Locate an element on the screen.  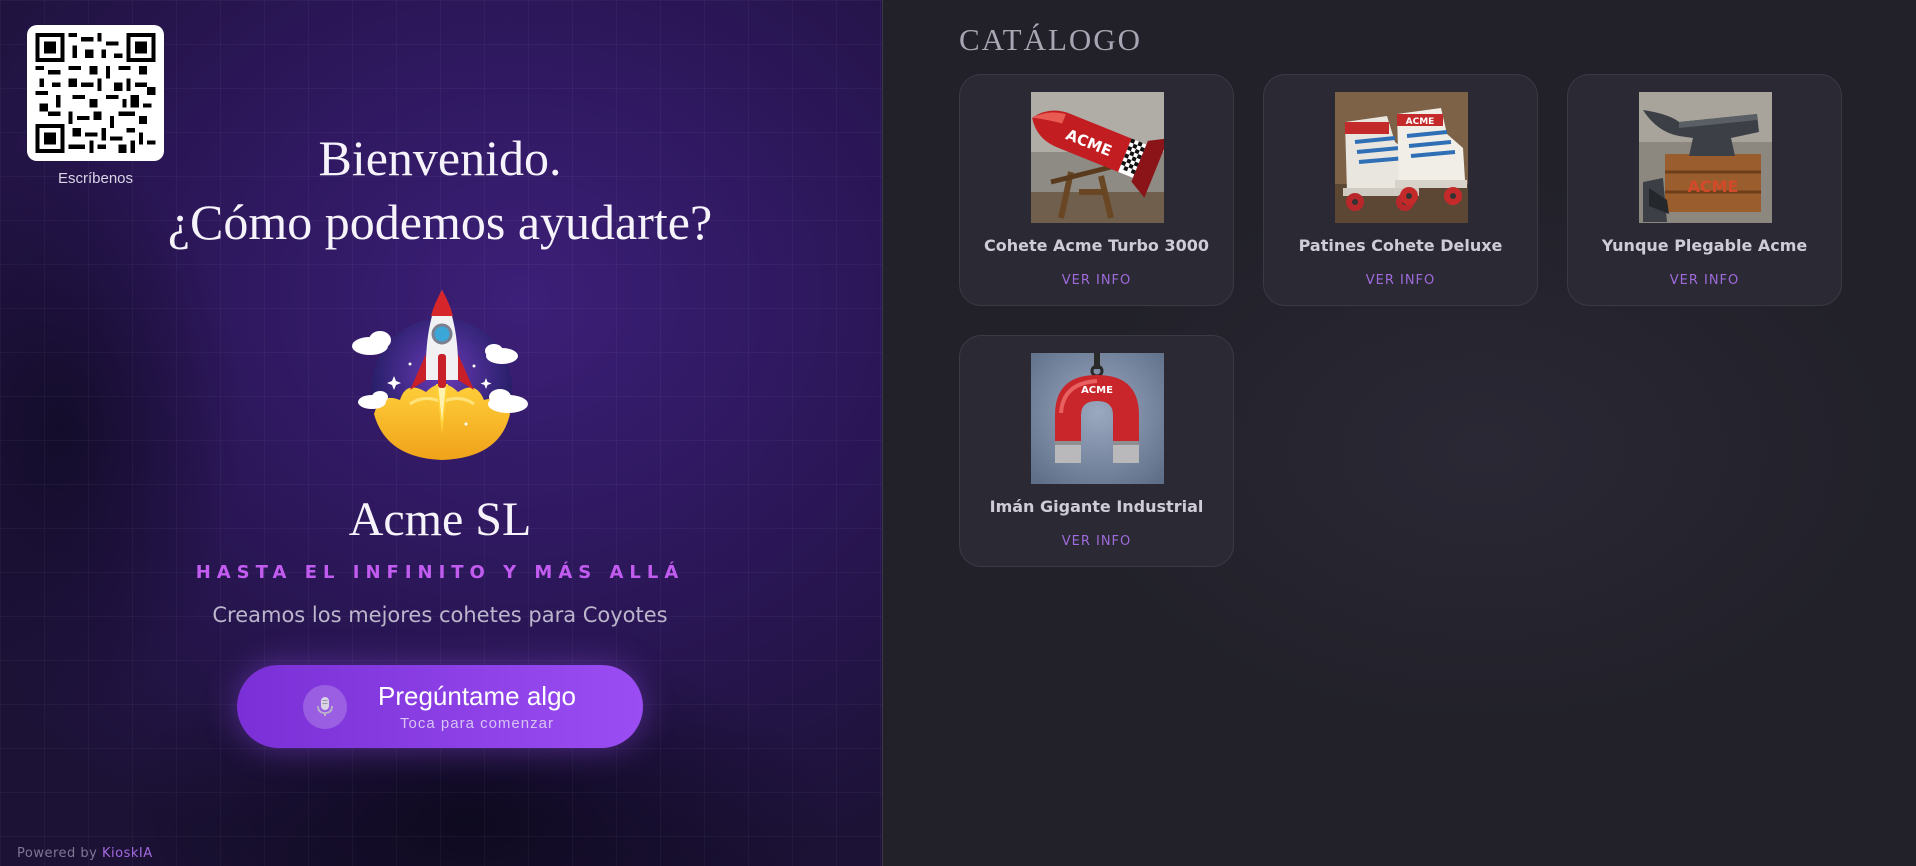
ask-button-title: Pregúntame algo is located at coordinates (477, 696).